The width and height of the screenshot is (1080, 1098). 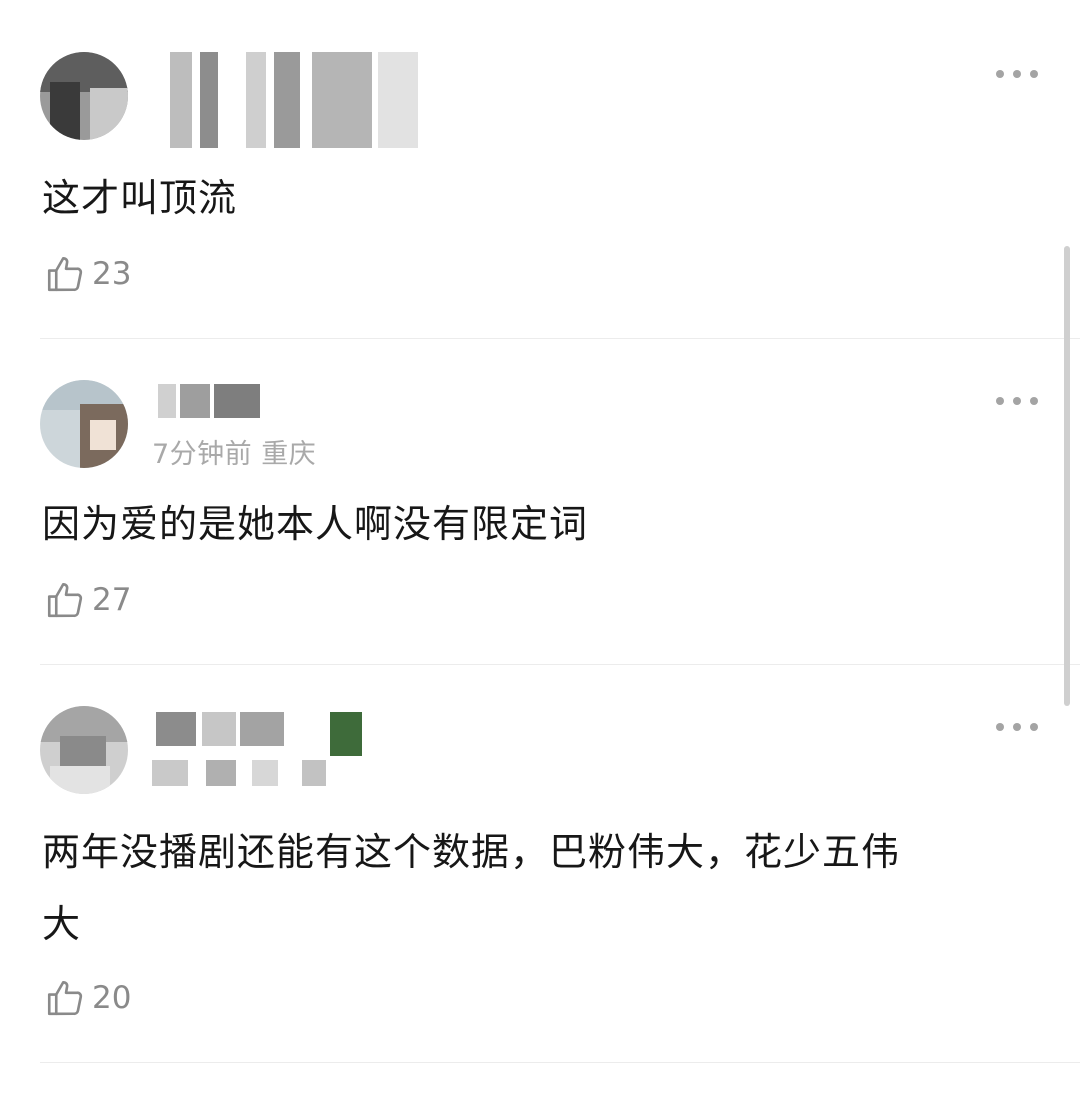 What do you see at coordinates (112, 600) in the screenshot?
I see `like-count: 27` at bounding box center [112, 600].